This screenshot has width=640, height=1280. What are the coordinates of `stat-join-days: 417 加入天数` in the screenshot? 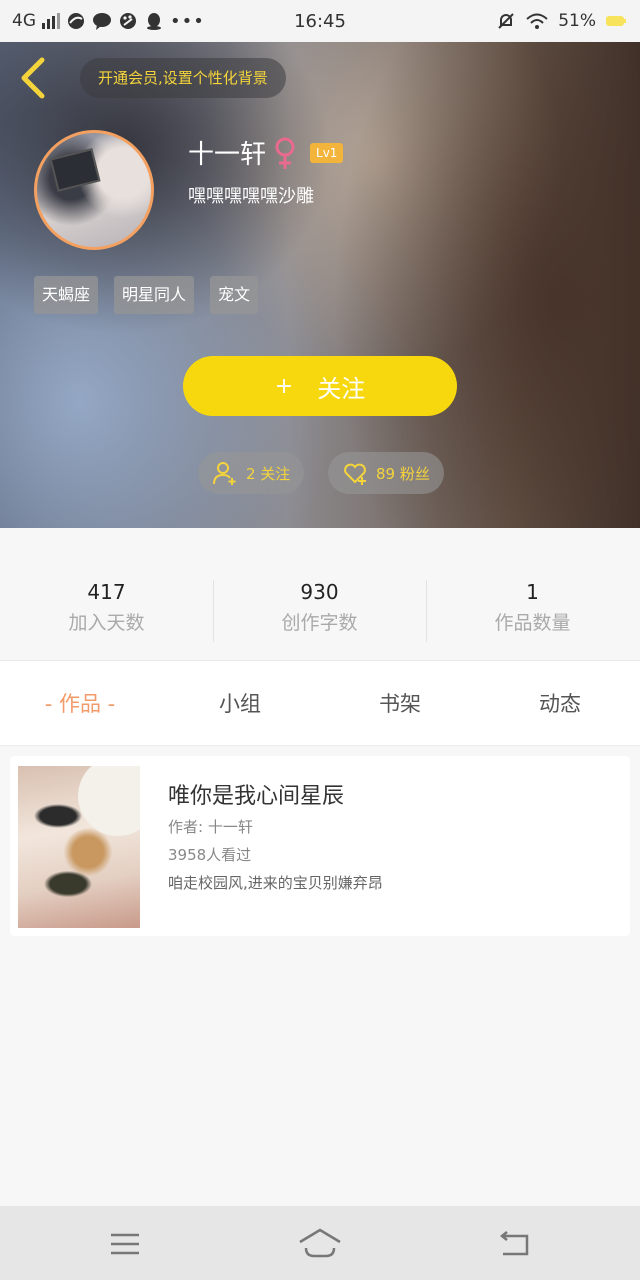 It's located at (106, 607).